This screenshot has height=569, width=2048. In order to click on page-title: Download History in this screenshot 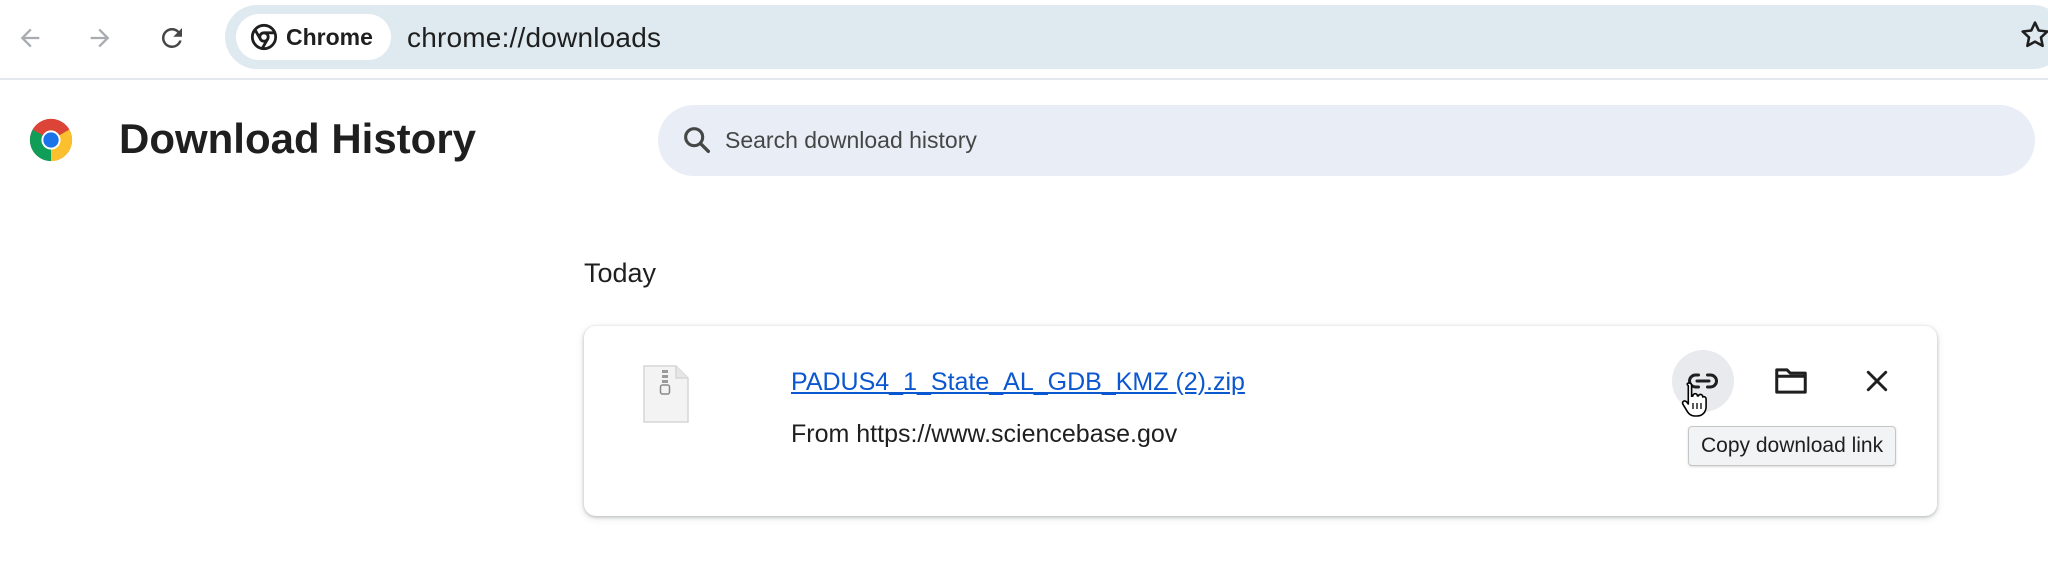, I will do `click(298, 138)`.